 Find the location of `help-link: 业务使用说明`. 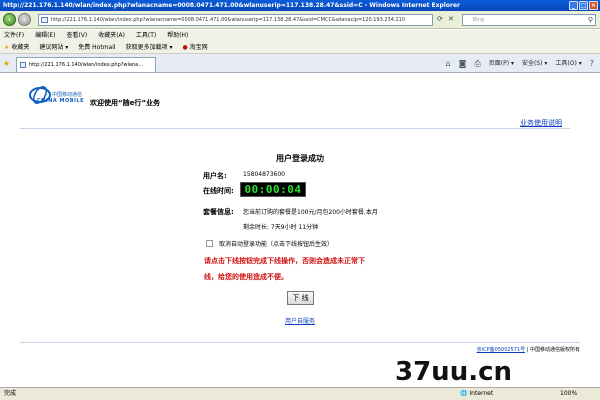

help-link: 业务使用说明 is located at coordinates (541, 123).